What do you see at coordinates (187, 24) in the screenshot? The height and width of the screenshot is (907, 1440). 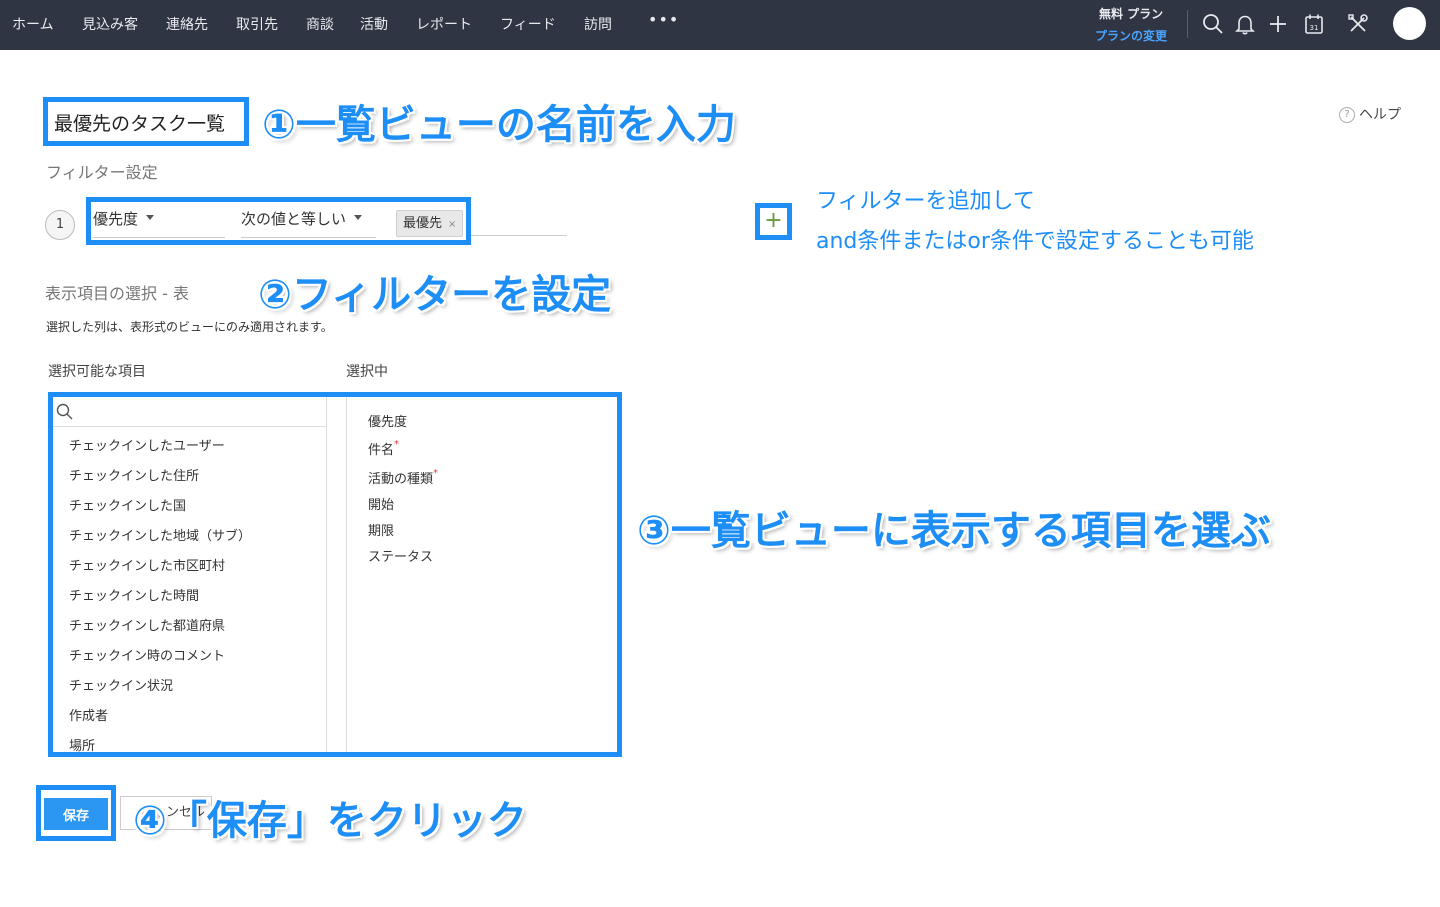 I see `nav-item-contacts: 連絡先` at bounding box center [187, 24].